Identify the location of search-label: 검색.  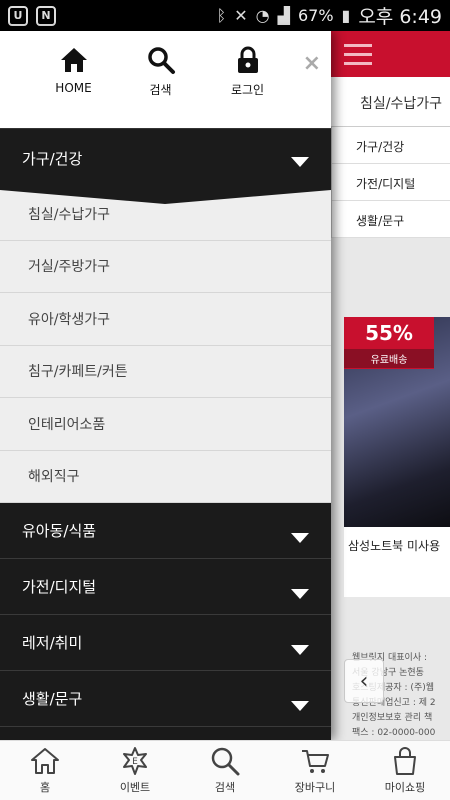
(160, 90).